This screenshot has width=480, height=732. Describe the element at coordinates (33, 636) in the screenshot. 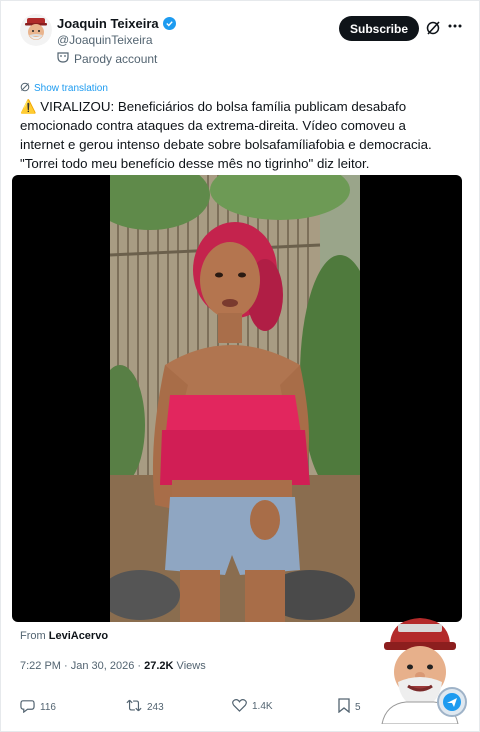

I see `source-prefix: From` at that location.